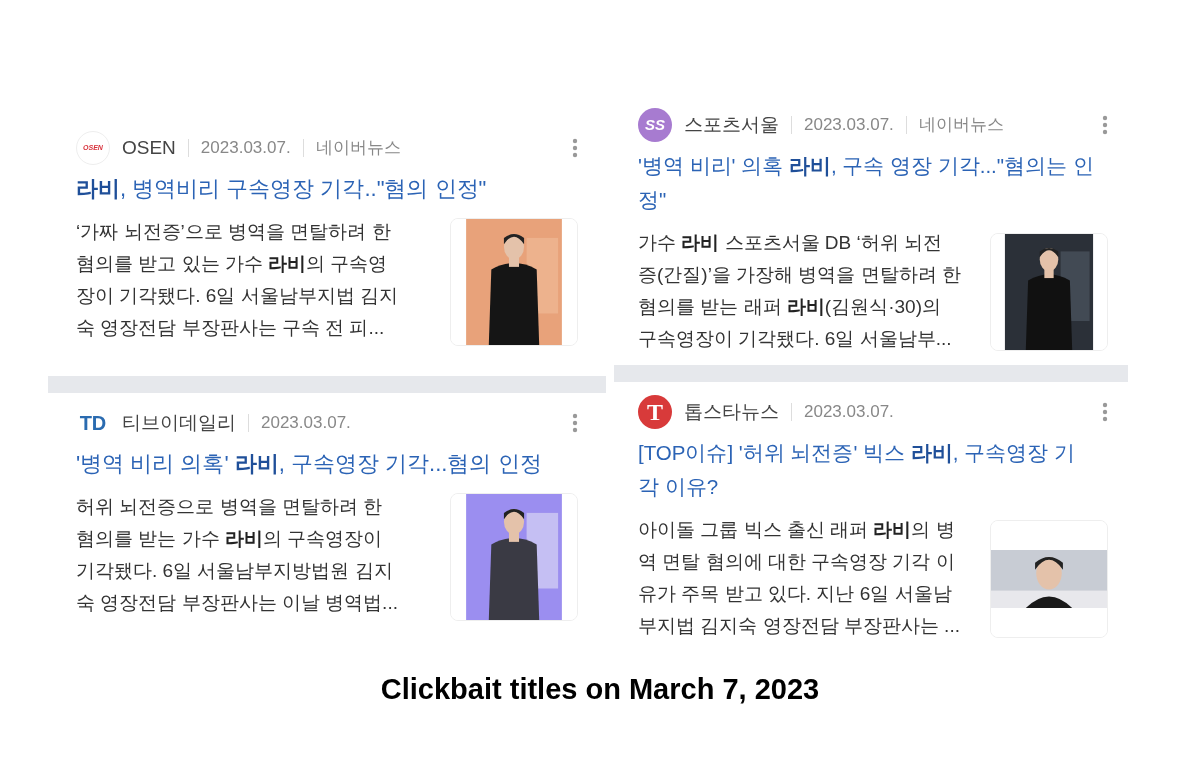  What do you see at coordinates (327, 189) in the screenshot?
I see `article-title: 라비, 병역비리 구속영장 기각.."혐의 인정"` at bounding box center [327, 189].